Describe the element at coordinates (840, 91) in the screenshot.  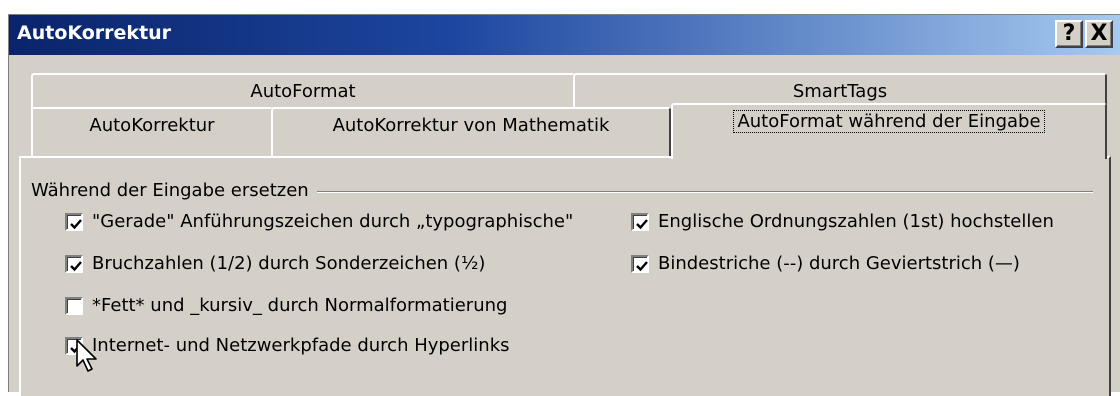
I see `tab-smarttags-label: SmartTags` at that location.